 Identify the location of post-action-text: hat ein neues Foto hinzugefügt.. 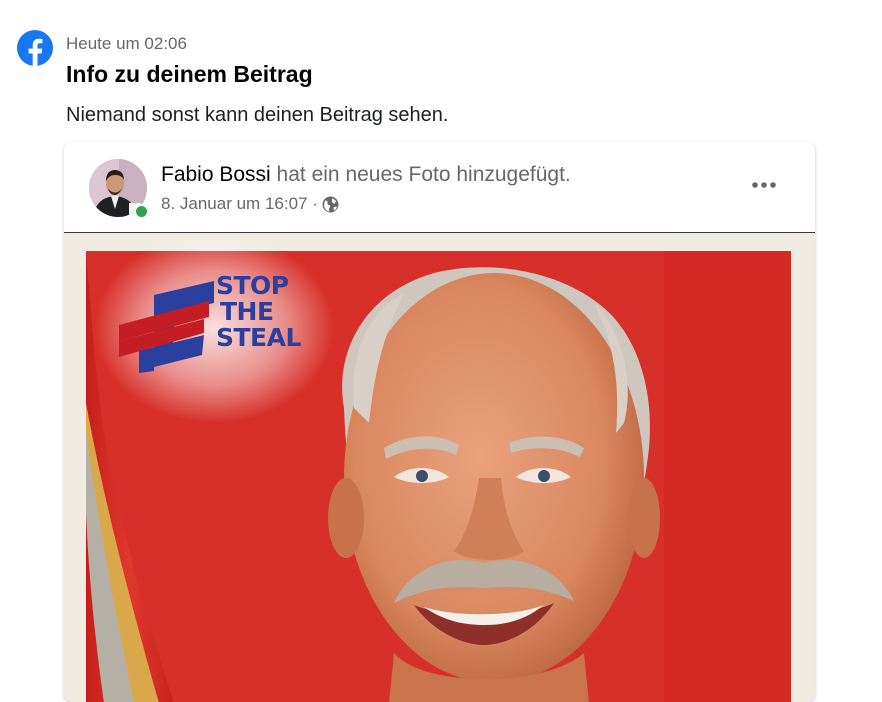
(420, 174).